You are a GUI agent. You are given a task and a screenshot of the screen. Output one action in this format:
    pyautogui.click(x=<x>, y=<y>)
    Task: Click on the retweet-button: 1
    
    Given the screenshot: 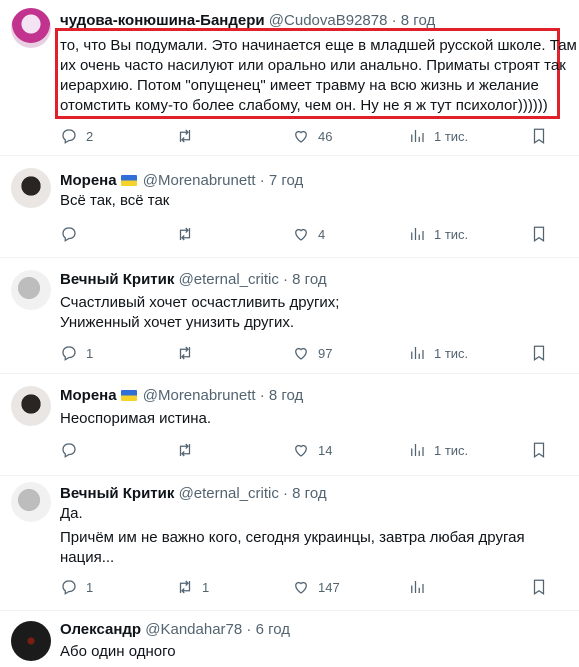 What is the action you would take?
    pyautogui.click(x=192, y=587)
    